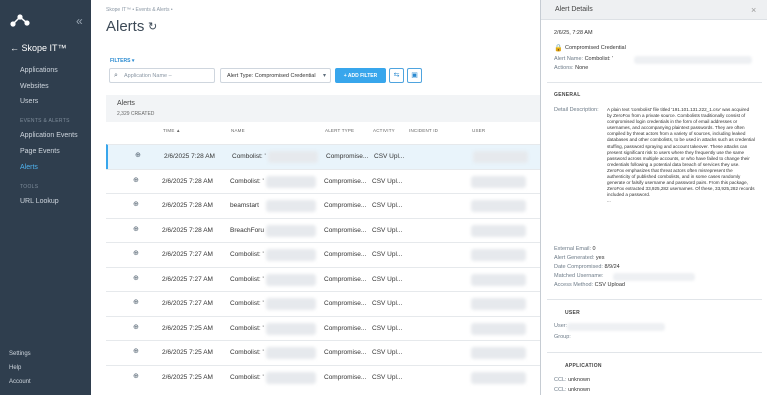  What do you see at coordinates (172, 130) in the screenshot?
I see `column-time: TIME ▲` at bounding box center [172, 130].